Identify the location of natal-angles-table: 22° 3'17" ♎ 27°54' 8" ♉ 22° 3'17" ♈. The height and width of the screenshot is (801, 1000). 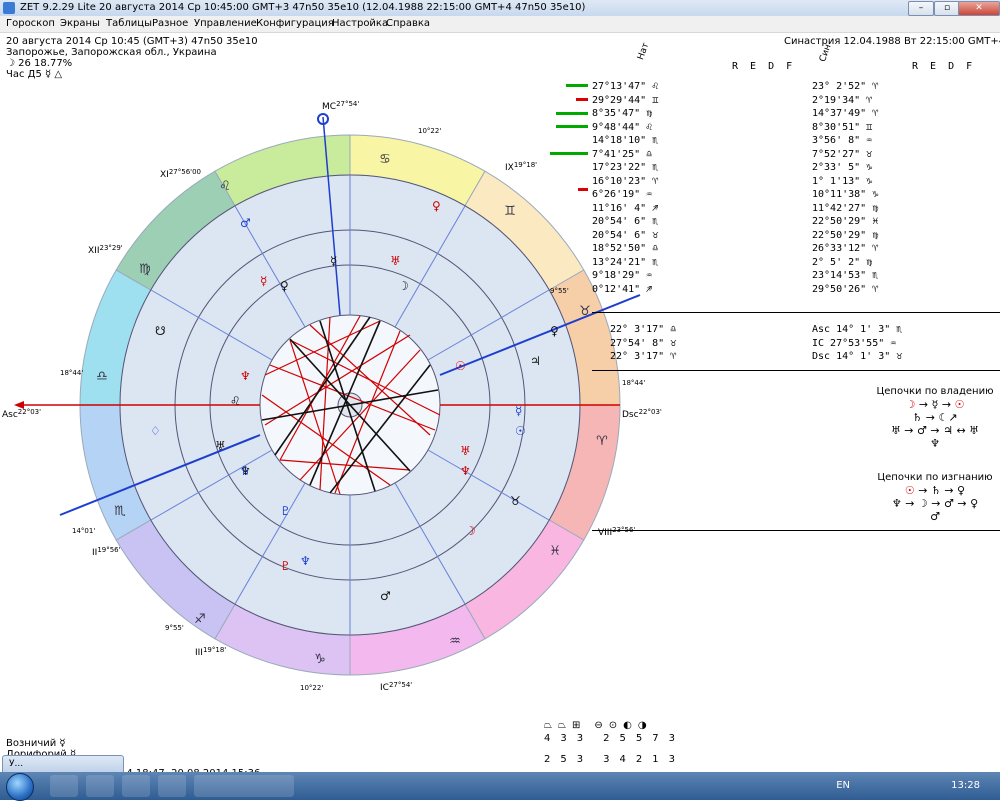
(643, 343).